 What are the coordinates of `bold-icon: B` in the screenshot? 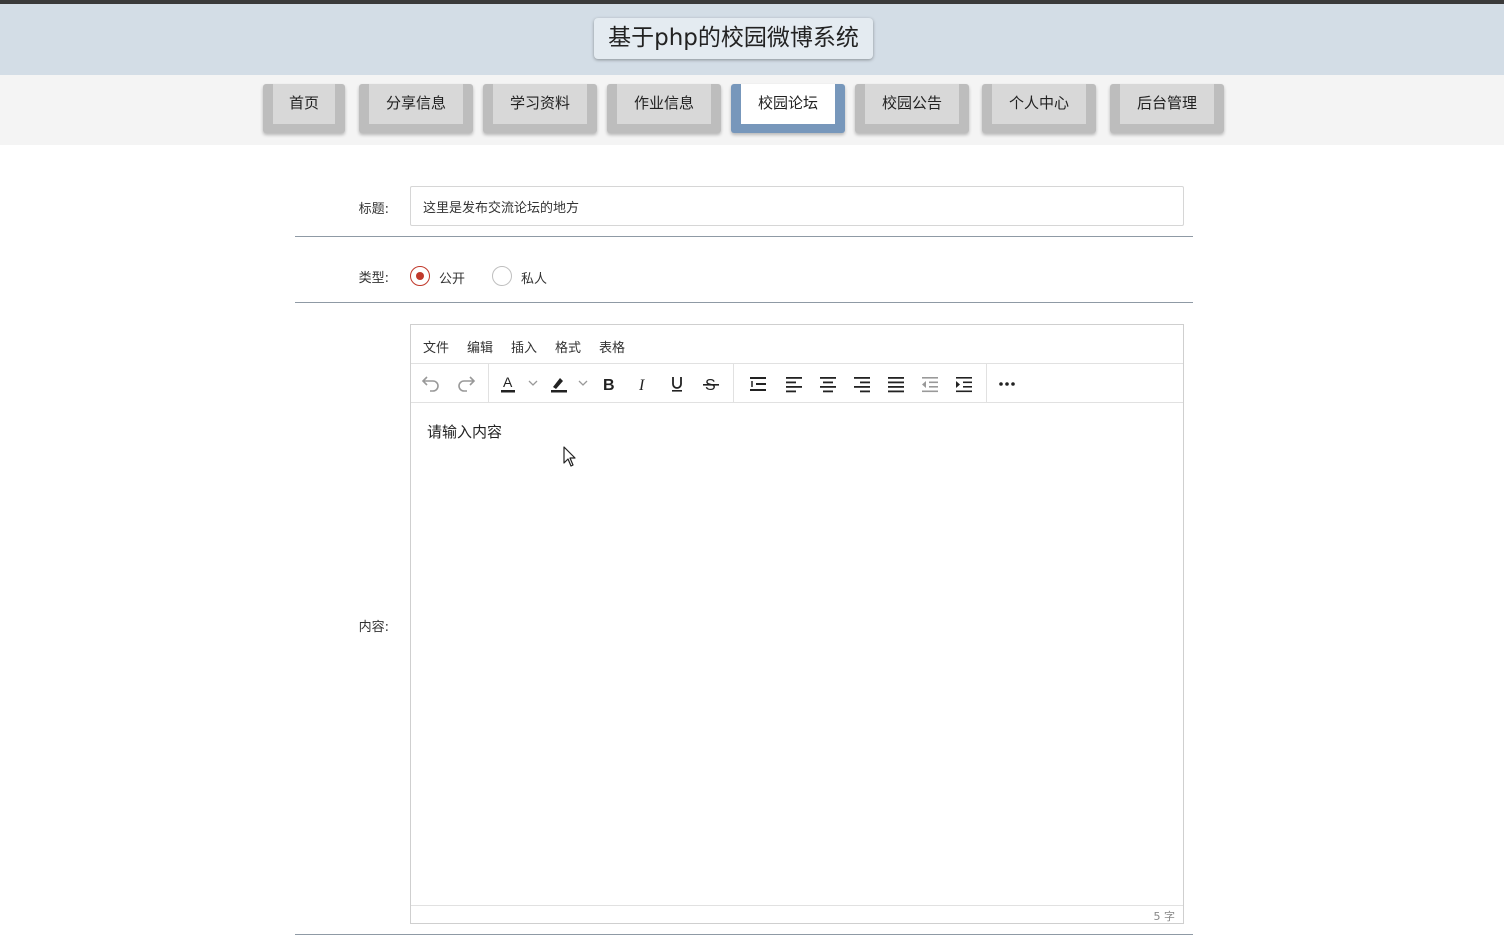 It's located at (609, 384).